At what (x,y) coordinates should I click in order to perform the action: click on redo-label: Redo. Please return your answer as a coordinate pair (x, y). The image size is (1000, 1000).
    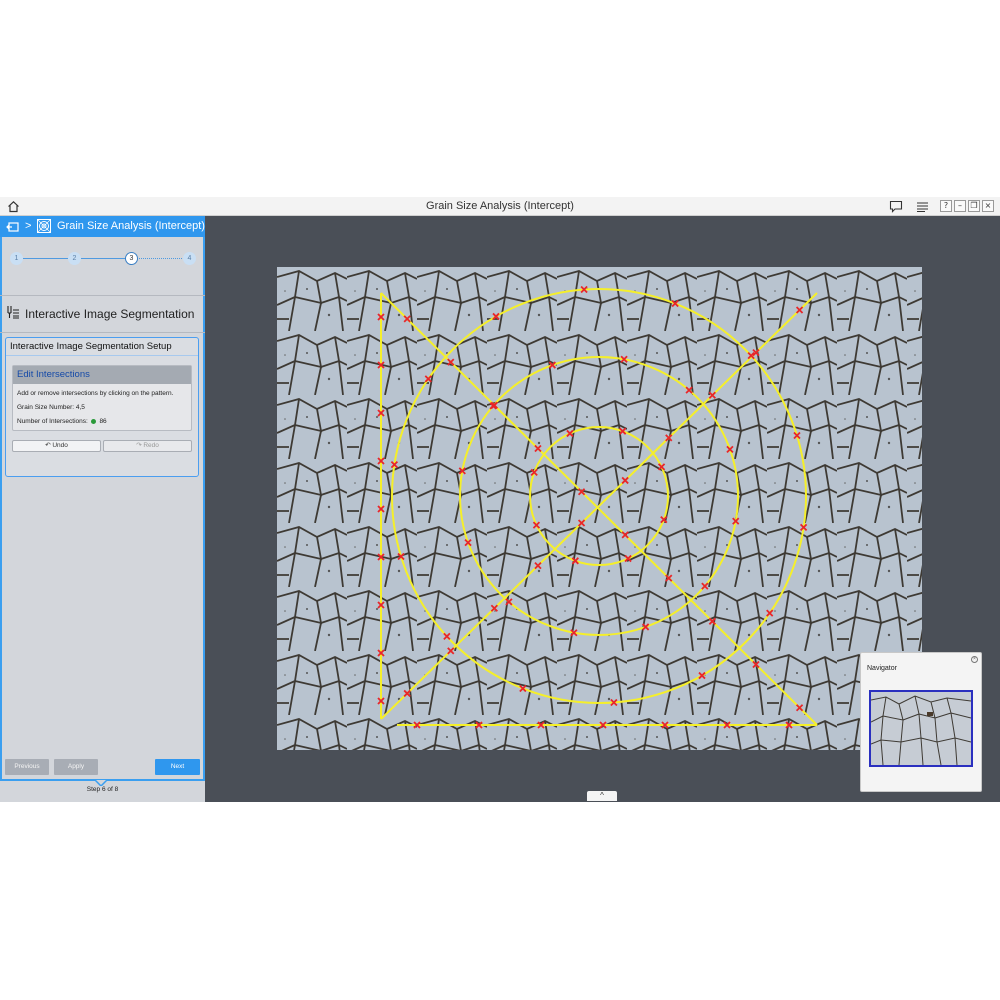
    Looking at the image, I should click on (151, 445).